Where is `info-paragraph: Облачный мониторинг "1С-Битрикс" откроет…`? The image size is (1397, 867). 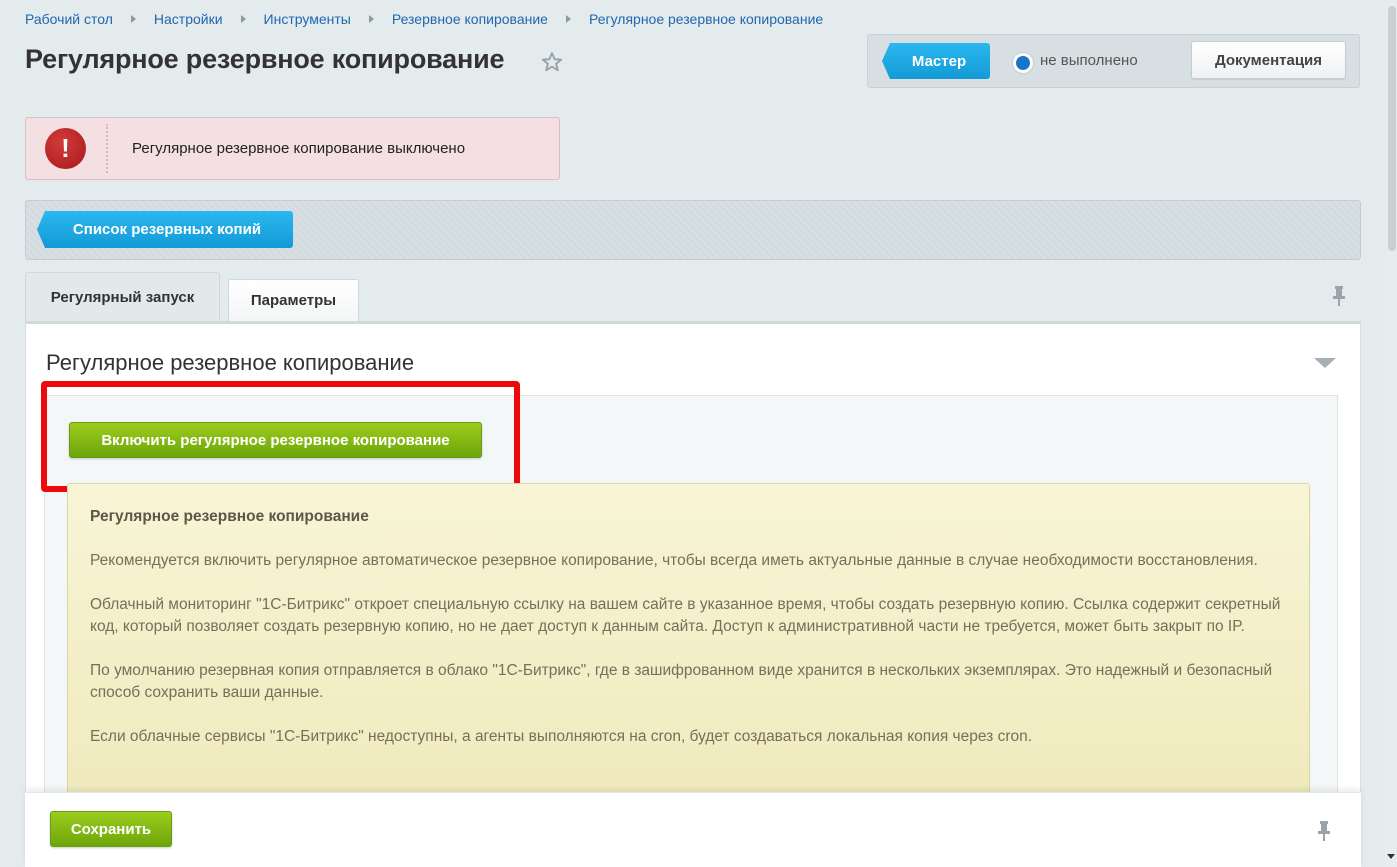 info-paragraph: Облачный мониторинг "1С-Битрикс" откроет… is located at coordinates (685, 615).